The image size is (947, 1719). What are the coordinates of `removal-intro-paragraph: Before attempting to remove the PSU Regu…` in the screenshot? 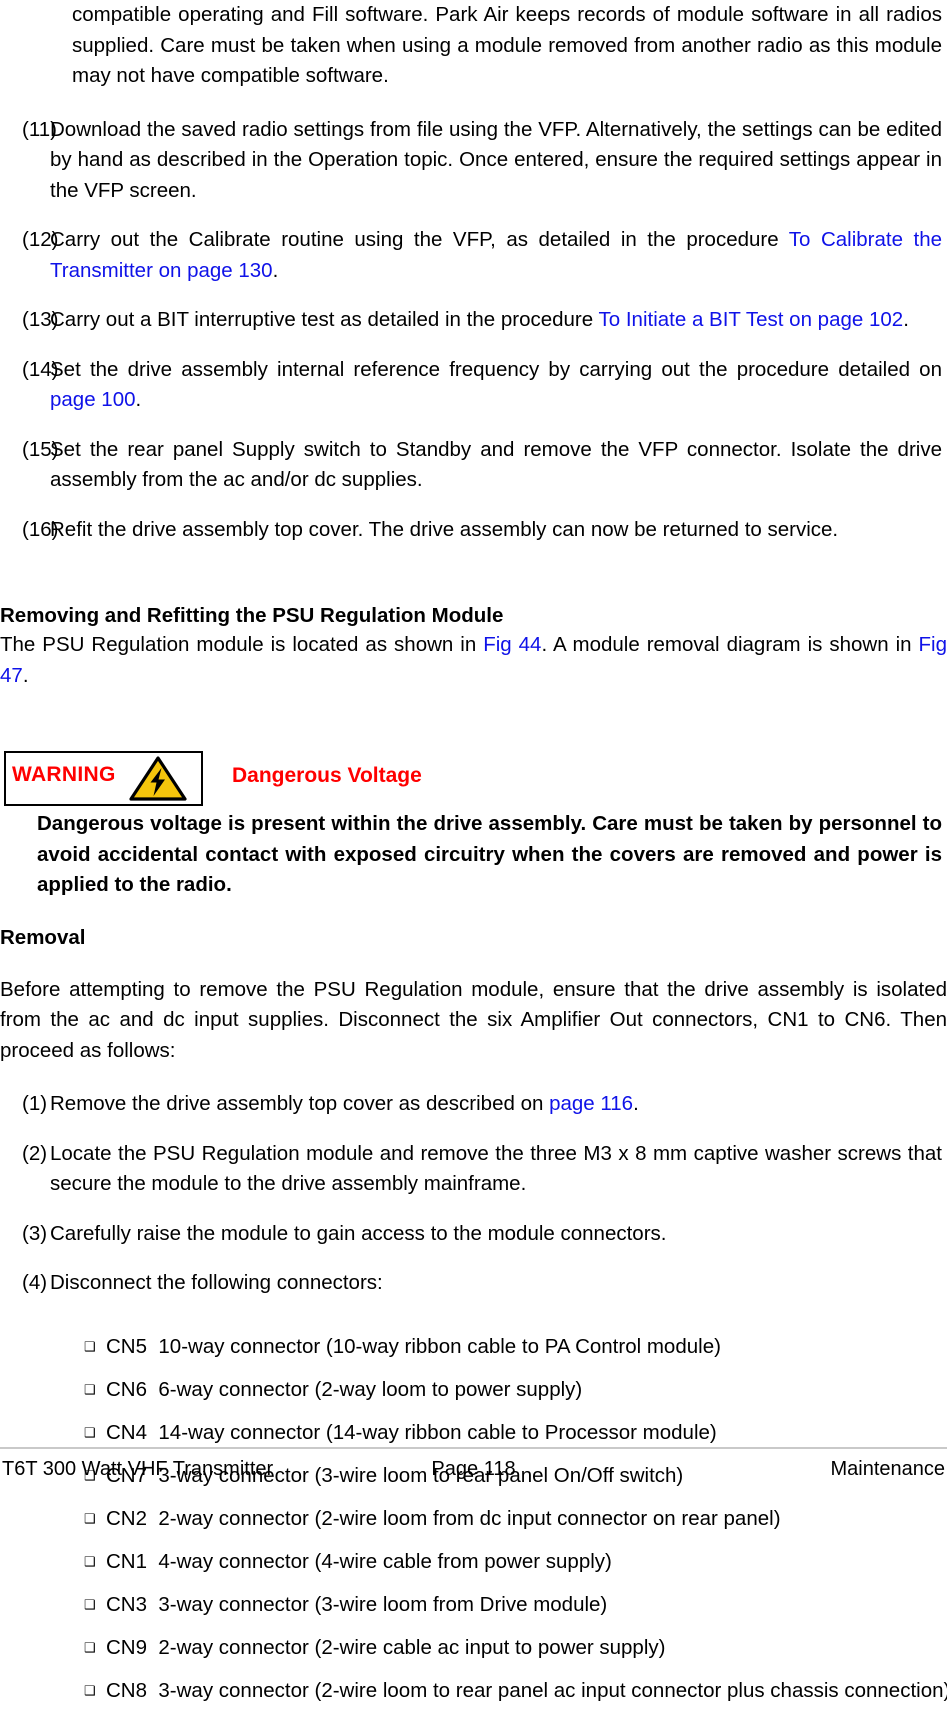 It's located at (473, 1019).